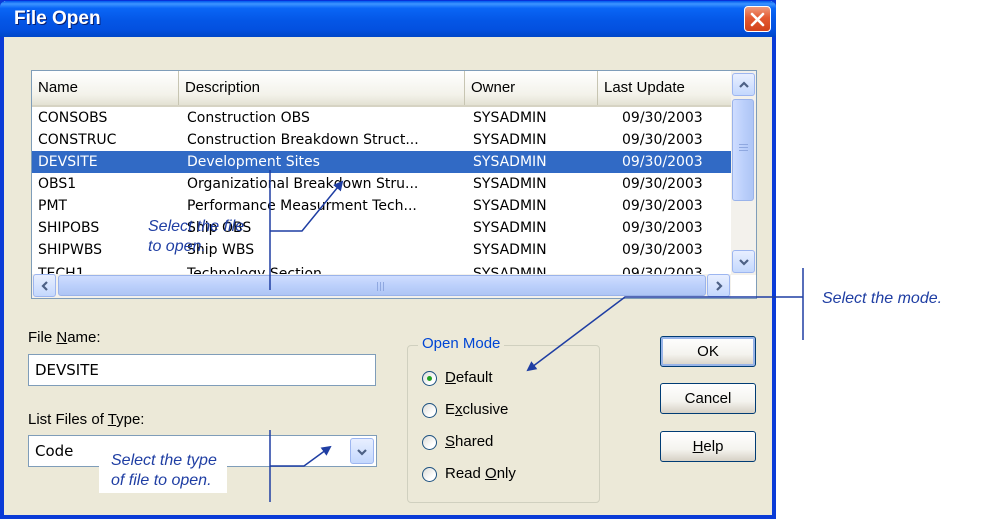  I want to click on callout-text: of file to open., so click(161, 480).